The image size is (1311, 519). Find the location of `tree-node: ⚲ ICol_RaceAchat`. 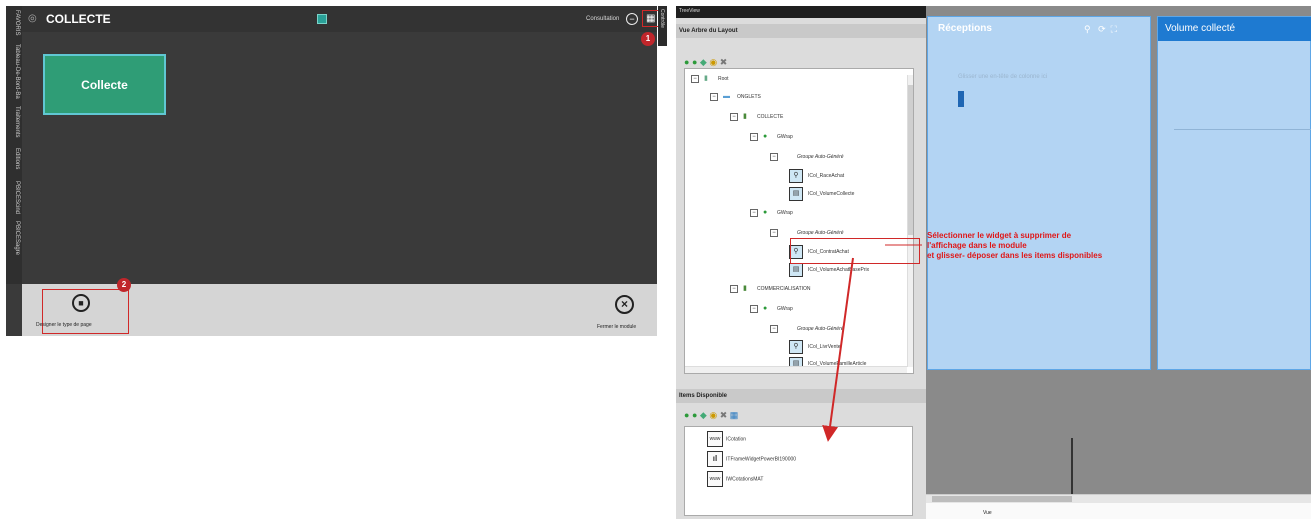

tree-node: ⚲ ICol_RaceAchat is located at coordinates (816, 176).